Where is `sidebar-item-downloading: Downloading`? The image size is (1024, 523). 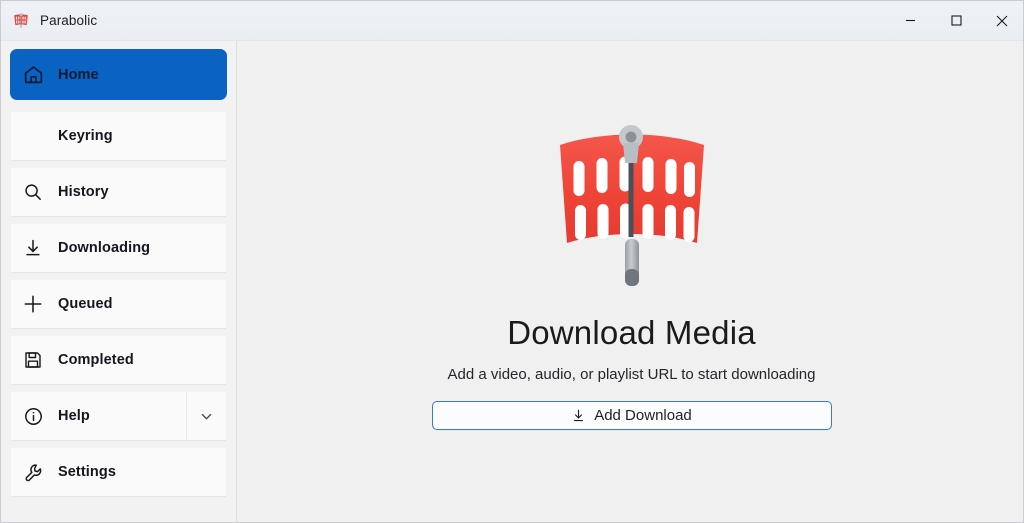 sidebar-item-downloading: Downloading is located at coordinates (118, 248).